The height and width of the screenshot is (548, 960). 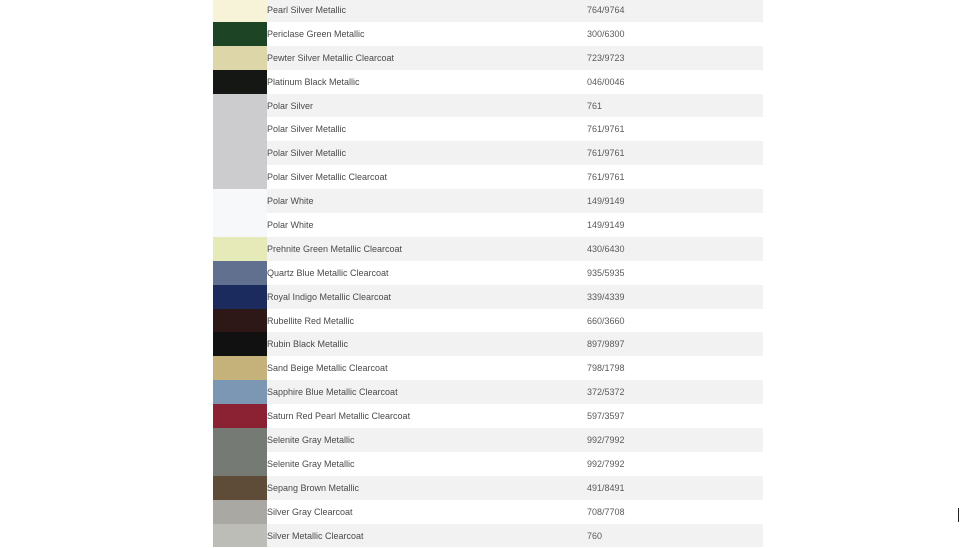 I want to click on paint-code: 935/5935, so click(x=606, y=272).